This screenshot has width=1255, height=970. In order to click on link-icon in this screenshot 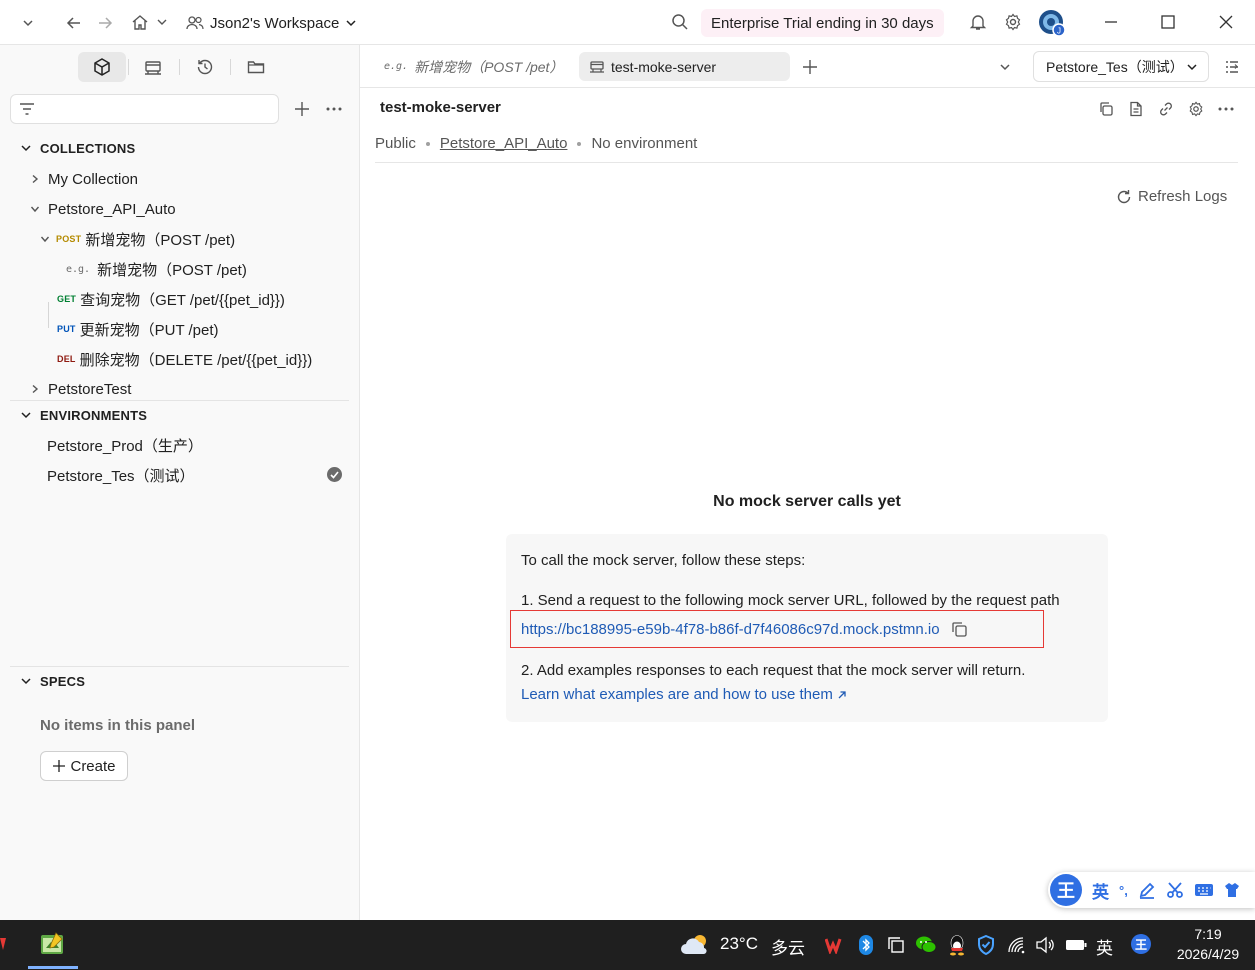, I will do `click(1166, 109)`.